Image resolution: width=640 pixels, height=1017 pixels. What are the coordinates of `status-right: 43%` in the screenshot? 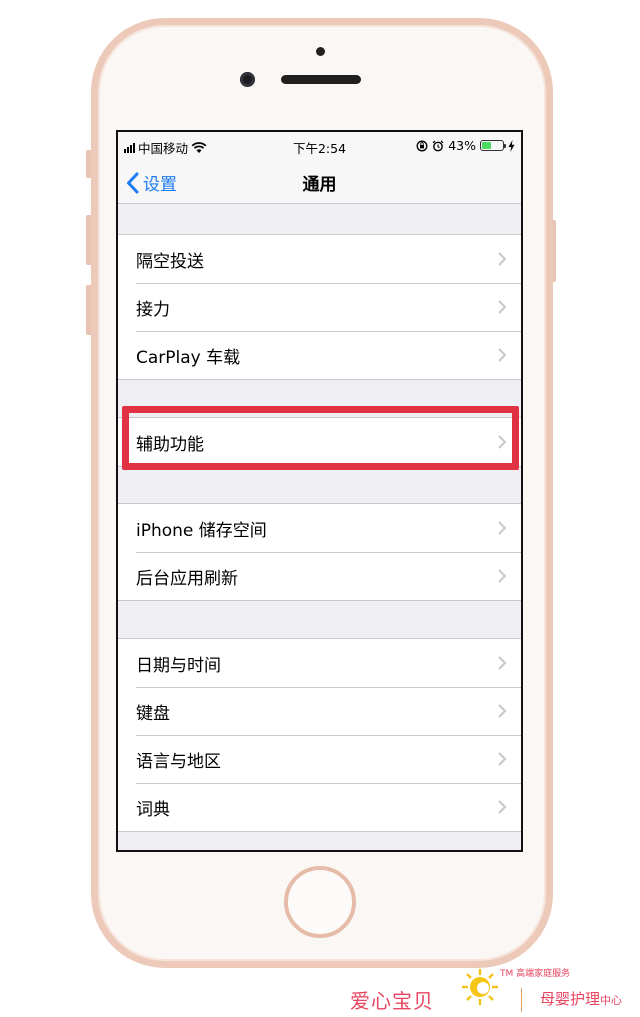 It's located at (465, 145).